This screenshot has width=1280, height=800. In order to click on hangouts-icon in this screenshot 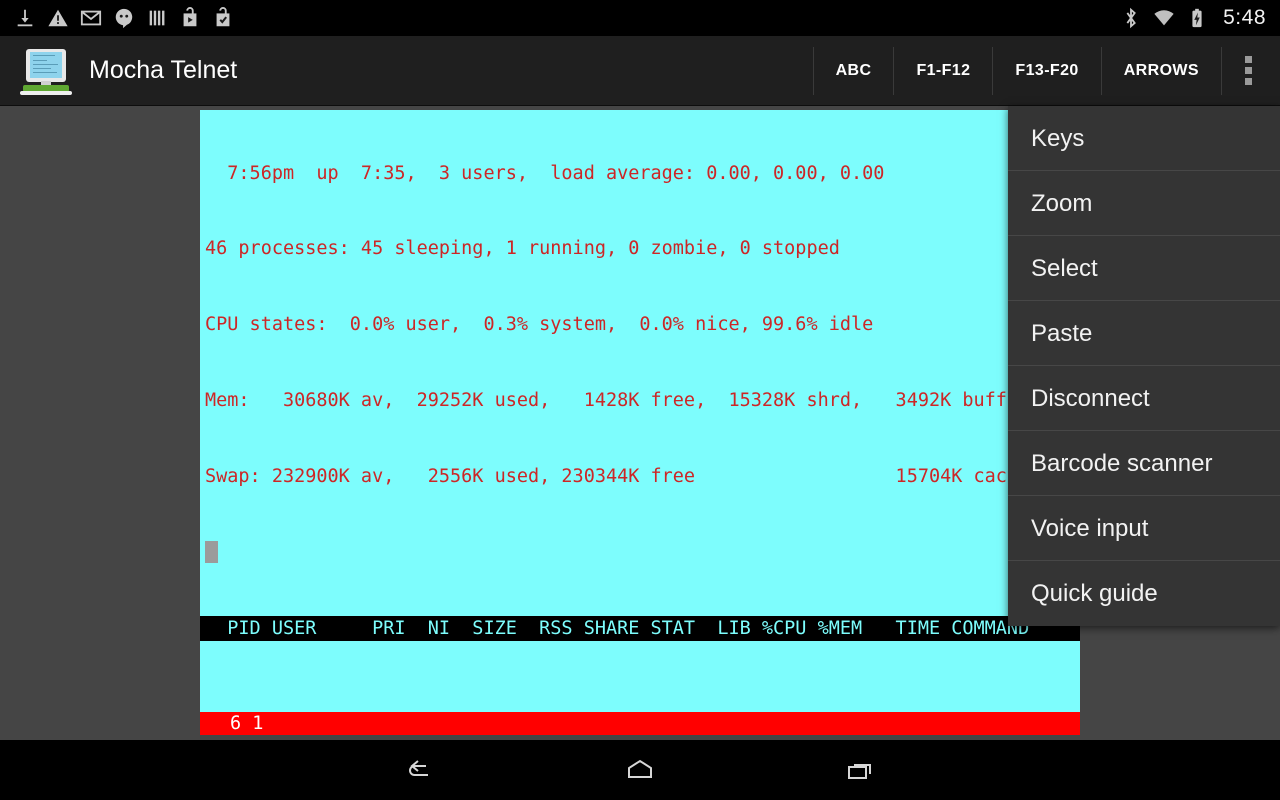, I will do `click(124, 18)`.